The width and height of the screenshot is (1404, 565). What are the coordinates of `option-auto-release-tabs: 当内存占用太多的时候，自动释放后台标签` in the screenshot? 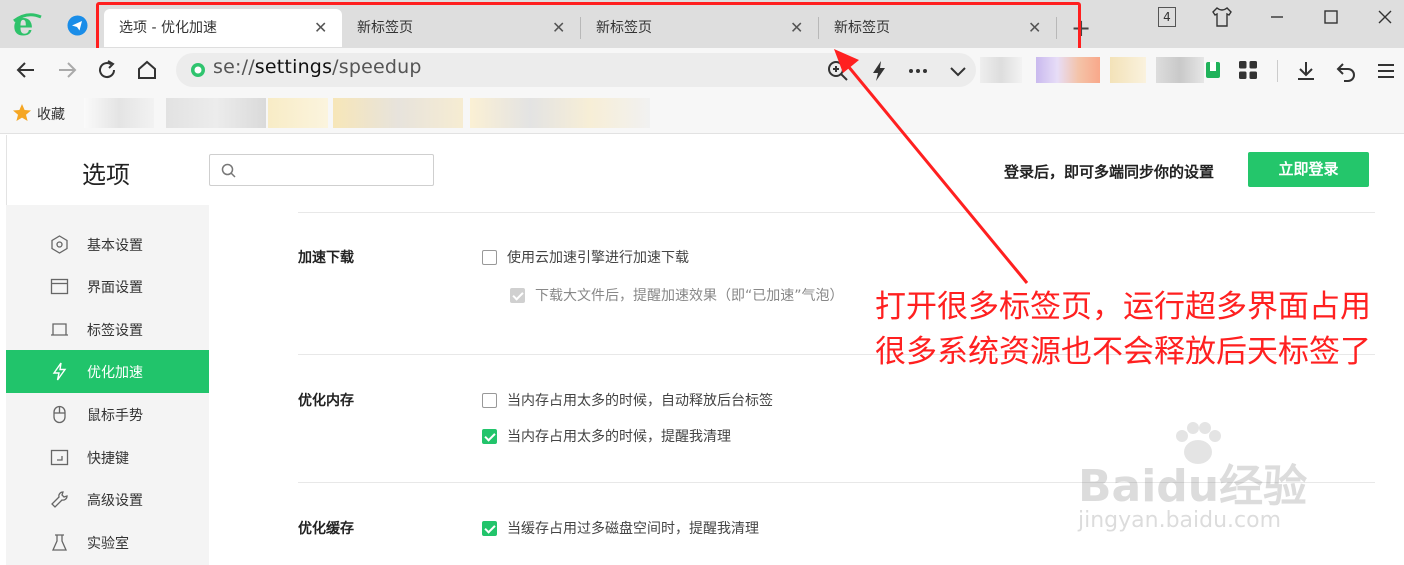 It's located at (627, 400).